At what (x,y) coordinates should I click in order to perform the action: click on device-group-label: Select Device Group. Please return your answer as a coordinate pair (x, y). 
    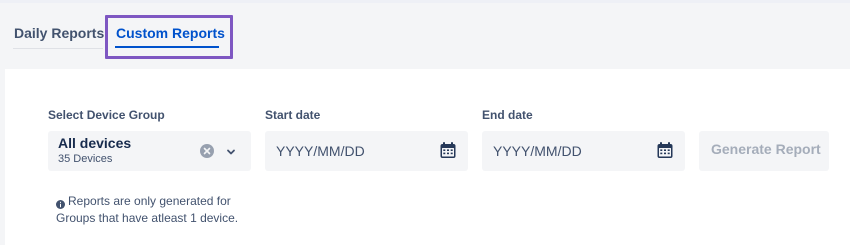
    Looking at the image, I should click on (106, 115).